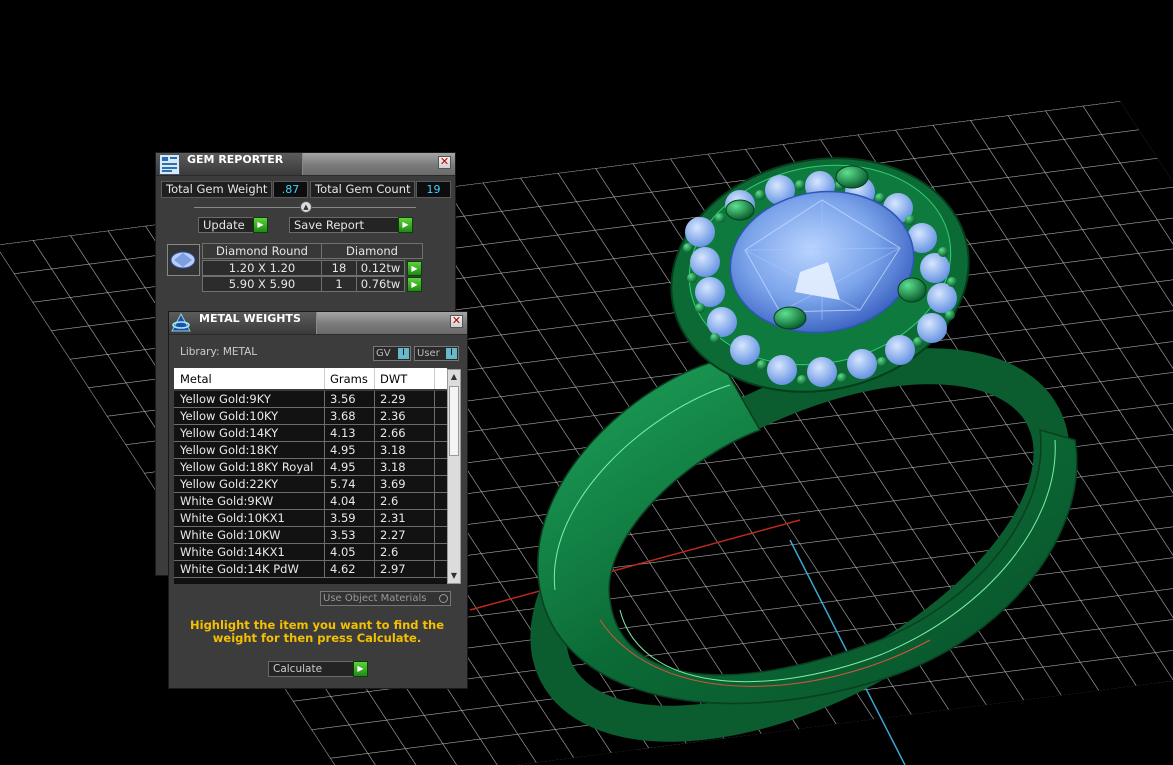  What do you see at coordinates (444, 162) in the screenshot?
I see `gem-reporter-close-button: ✕` at bounding box center [444, 162].